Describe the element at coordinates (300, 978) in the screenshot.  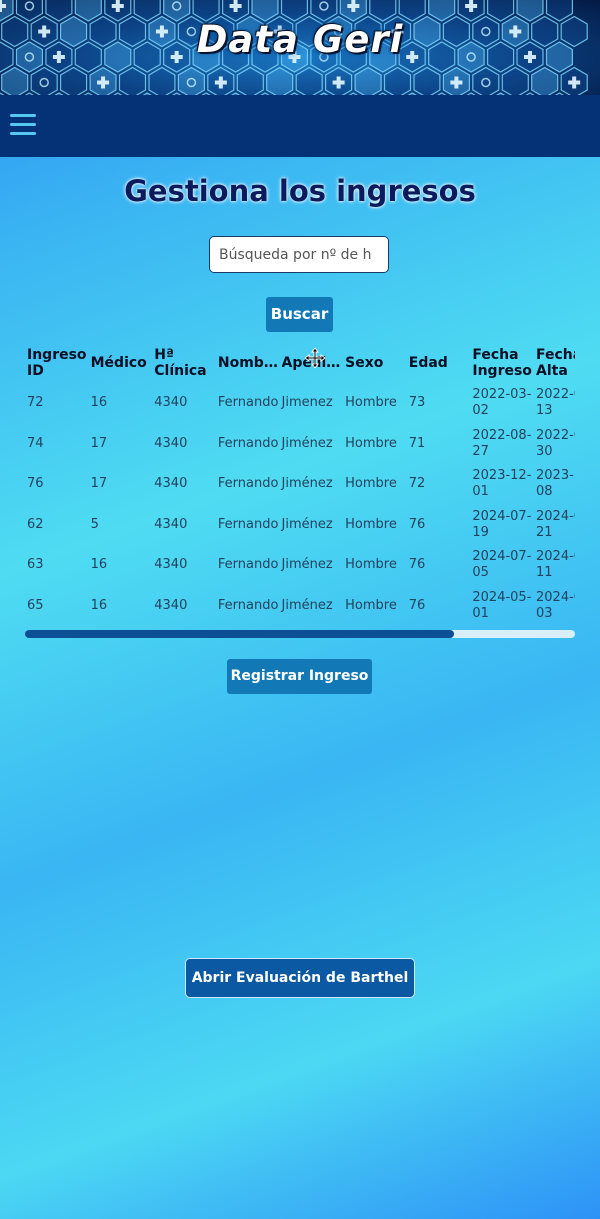
I see `open-barthel-evaluation-button: Abrir Evaluación de Barthel` at that location.